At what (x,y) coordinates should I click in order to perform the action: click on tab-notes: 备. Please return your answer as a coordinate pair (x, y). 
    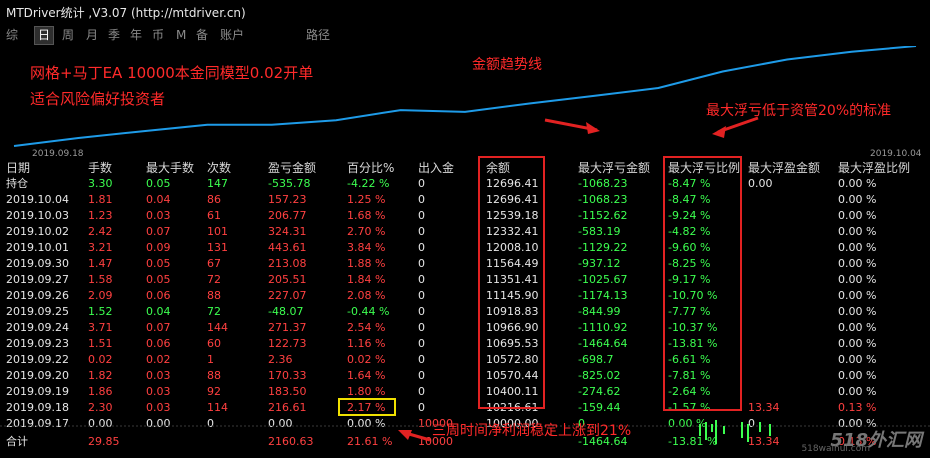
    Looking at the image, I should click on (202, 35).